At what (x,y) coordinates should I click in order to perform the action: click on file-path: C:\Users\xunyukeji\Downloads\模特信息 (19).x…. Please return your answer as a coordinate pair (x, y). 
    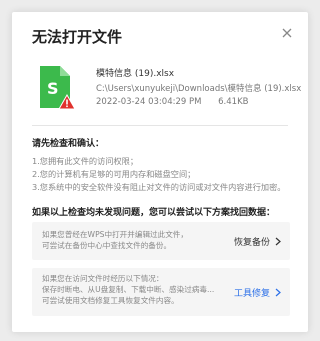
    Looking at the image, I should click on (199, 89).